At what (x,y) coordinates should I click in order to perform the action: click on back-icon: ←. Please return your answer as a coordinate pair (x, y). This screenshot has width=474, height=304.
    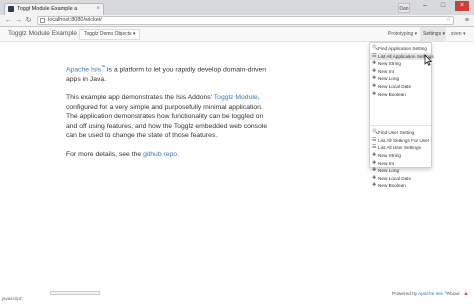
    Looking at the image, I should click on (8, 20).